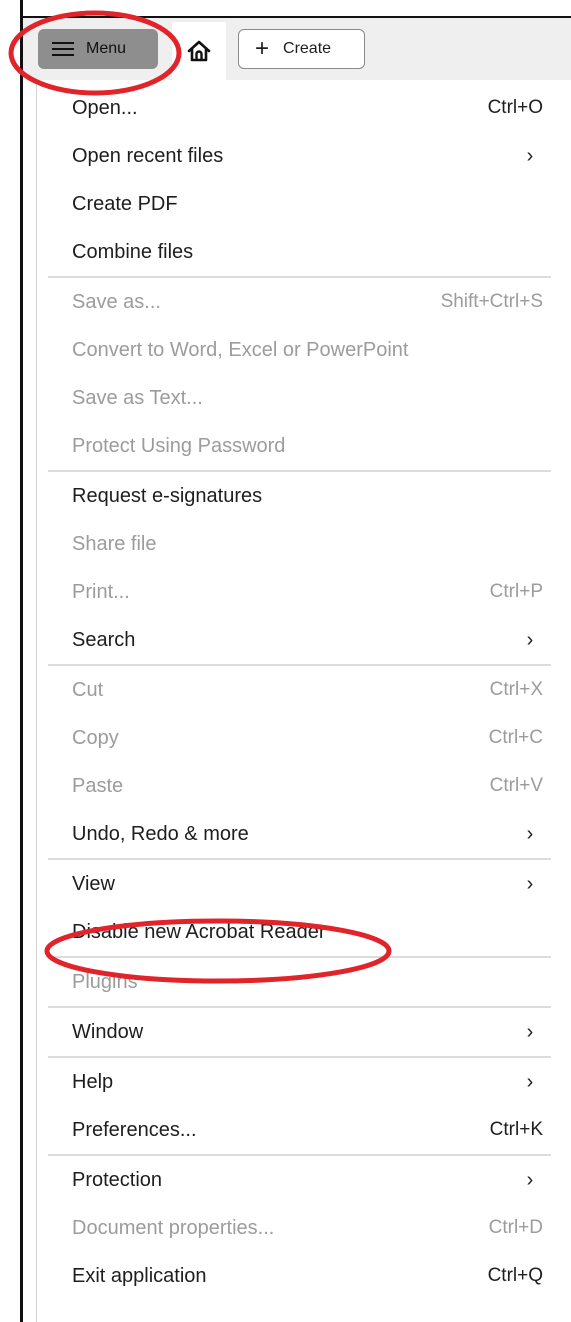 This screenshot has width=571, height=1322. What do you see at coordinates (299, 156) in the screenshot?
I see `menu-item-open-recent: Open recent files ›` at bounding box center [299, 156].